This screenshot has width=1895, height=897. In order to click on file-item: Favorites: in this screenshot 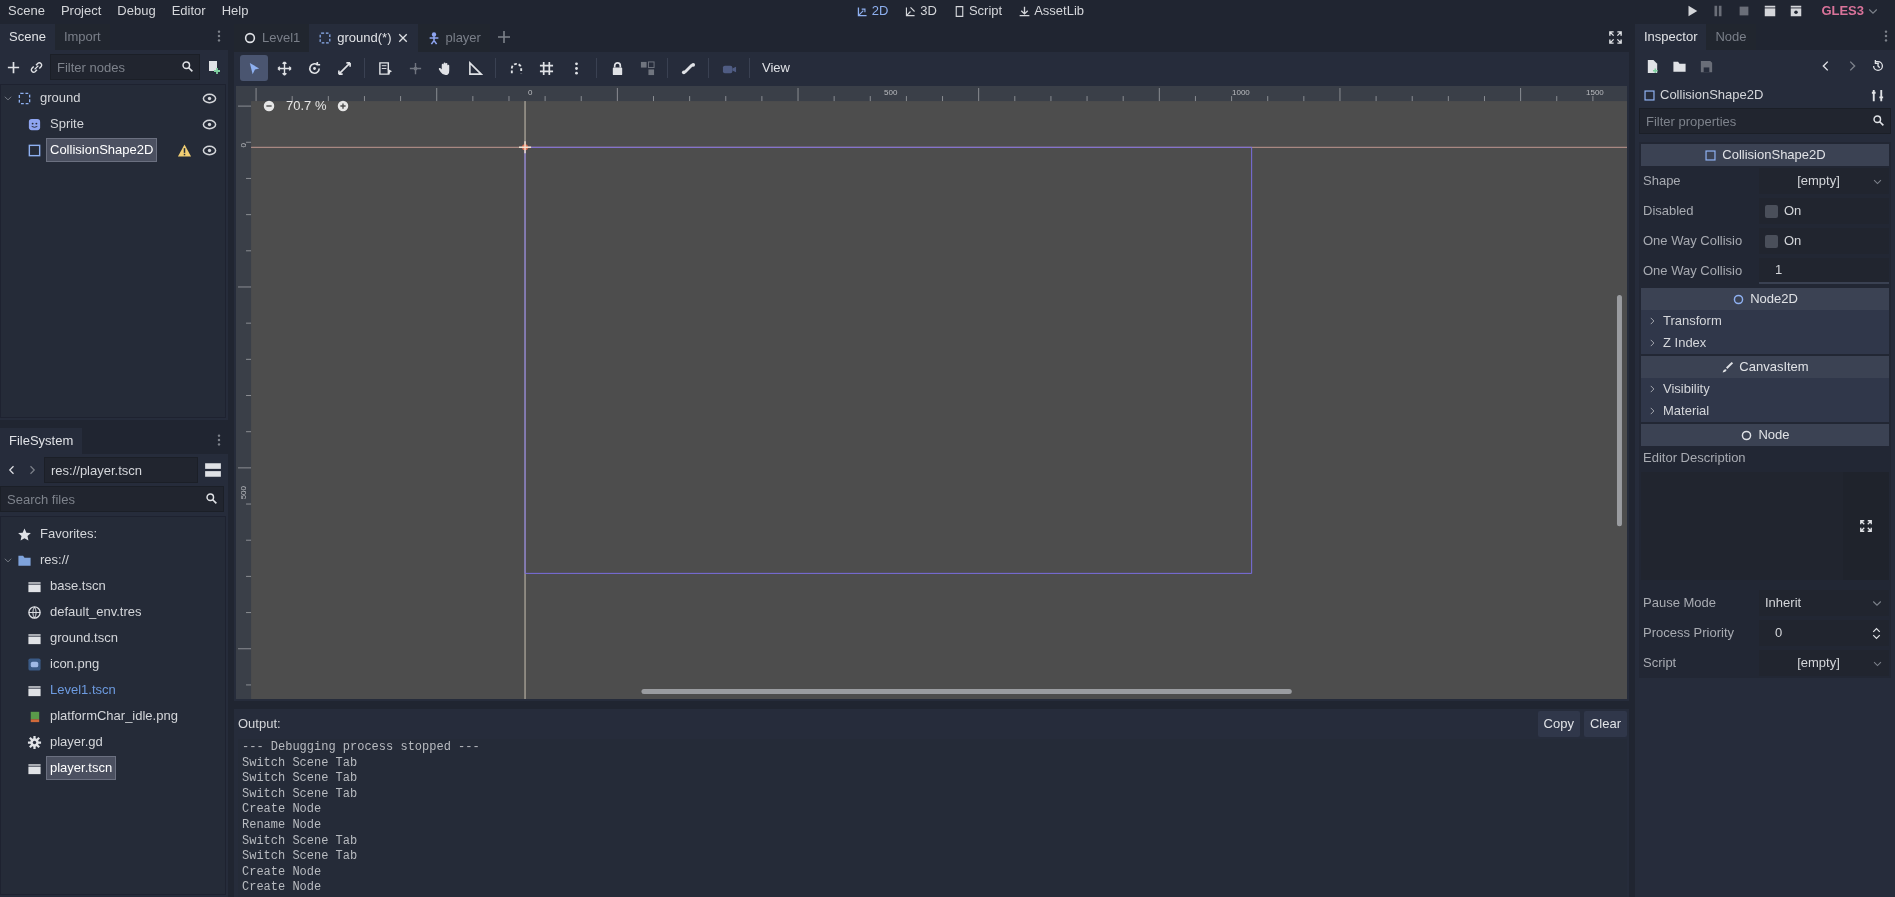, I will do `click(69, 534)`.